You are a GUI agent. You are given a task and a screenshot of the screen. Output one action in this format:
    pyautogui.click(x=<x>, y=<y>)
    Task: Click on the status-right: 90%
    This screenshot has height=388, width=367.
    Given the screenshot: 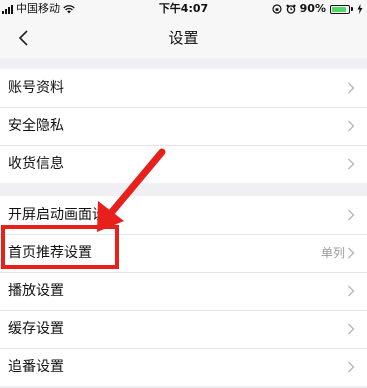 What is the action you would take?
    pyautogui.click(x=317, y=9)
    